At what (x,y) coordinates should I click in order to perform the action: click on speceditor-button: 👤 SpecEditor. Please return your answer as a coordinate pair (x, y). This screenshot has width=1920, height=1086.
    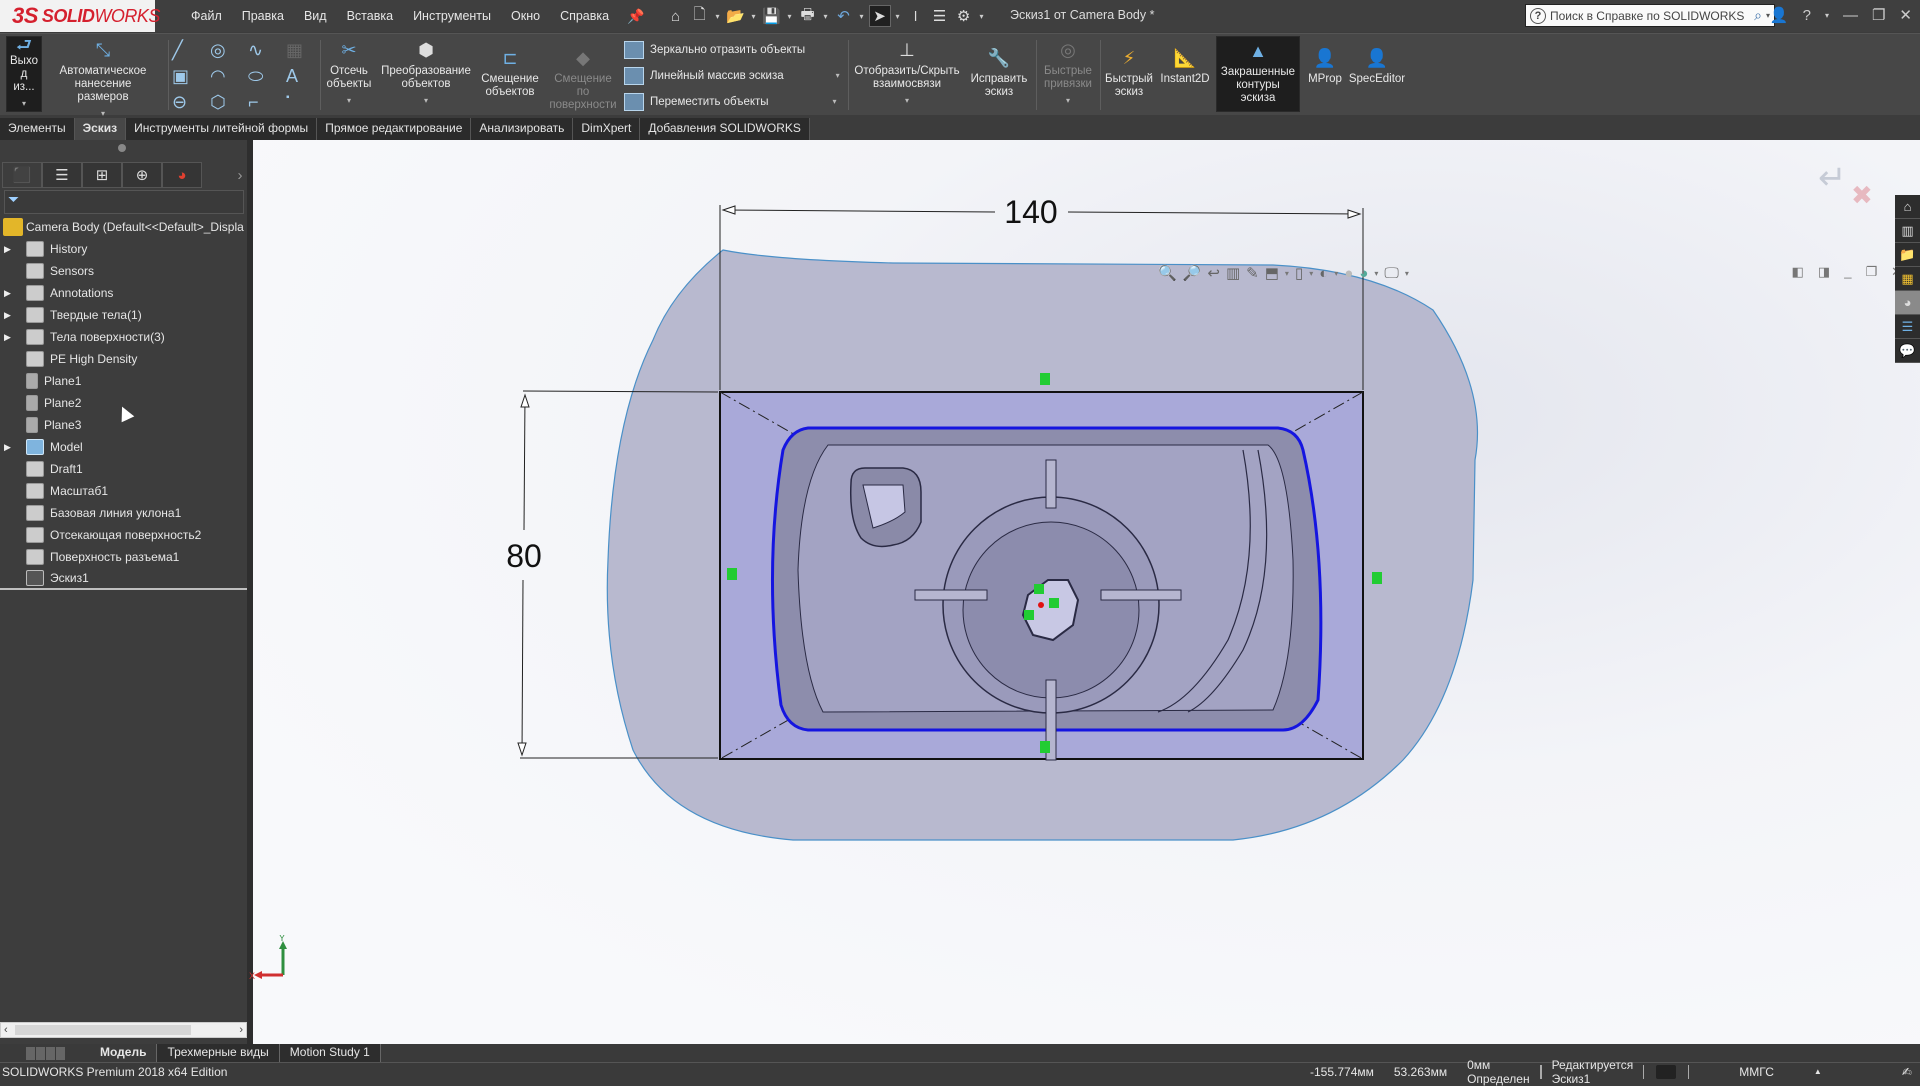
    Looking at the image, I should click on (1377, 66).